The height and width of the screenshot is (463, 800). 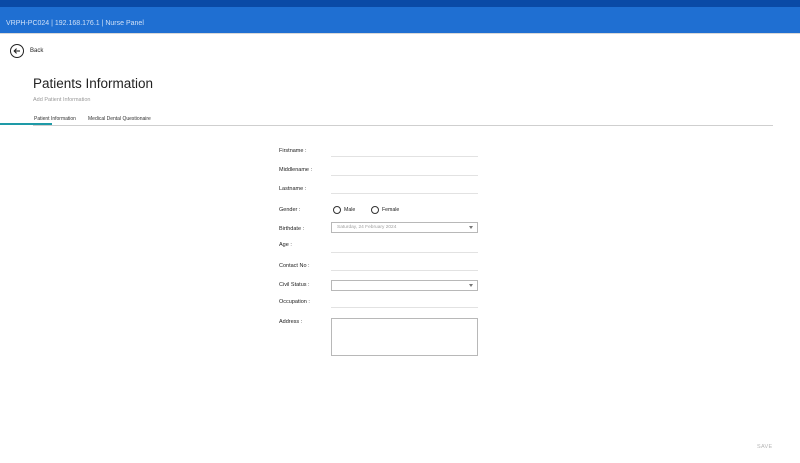 I want to click on middlename-label: Middlename :, so click(x=296, y=170).